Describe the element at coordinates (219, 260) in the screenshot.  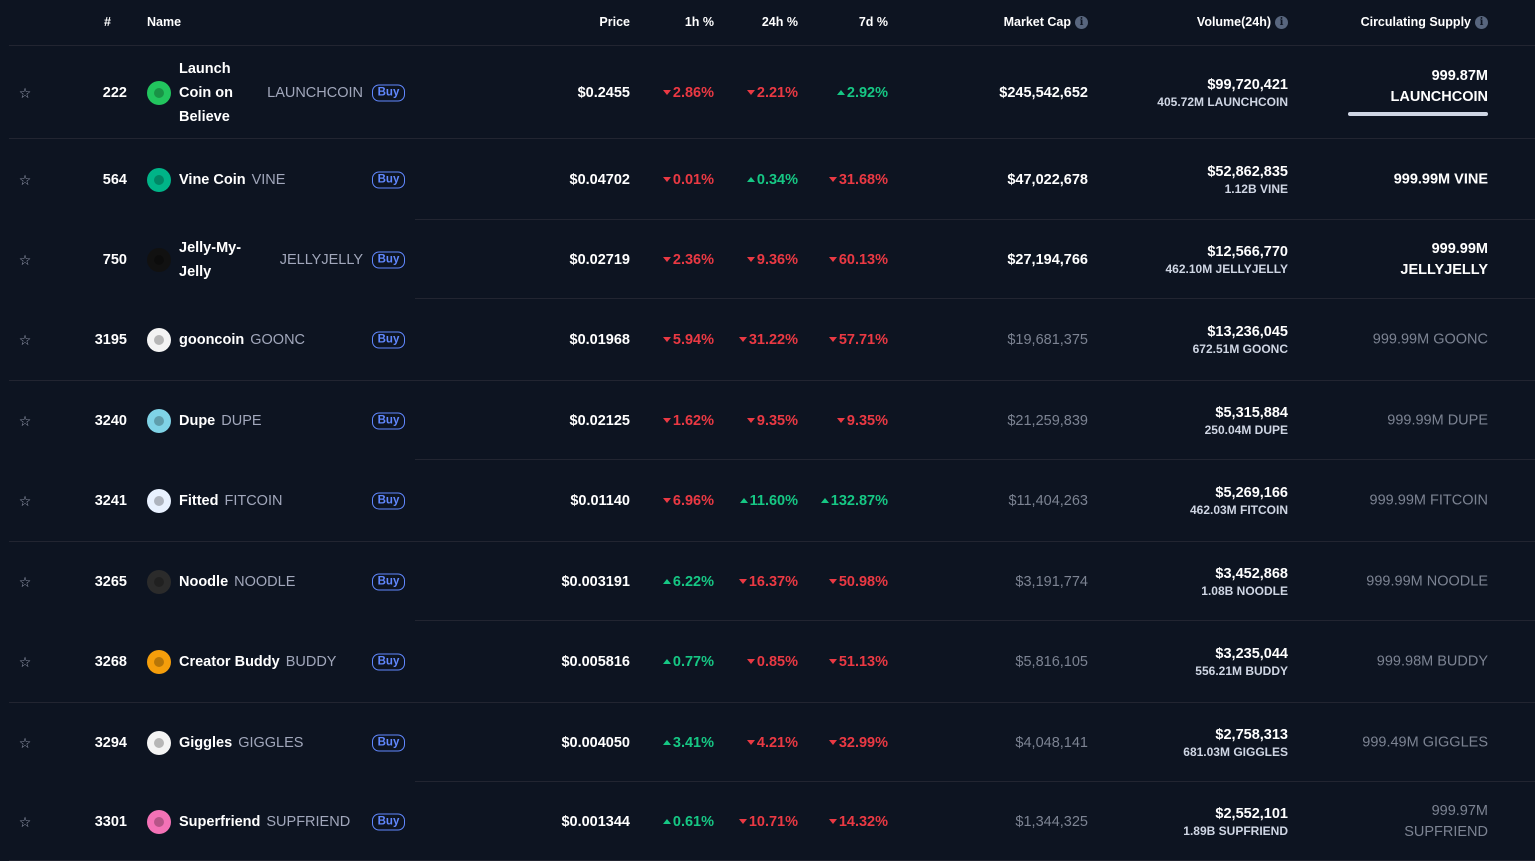
I see `coin-name: Jelly-My-Jelly` at that location.